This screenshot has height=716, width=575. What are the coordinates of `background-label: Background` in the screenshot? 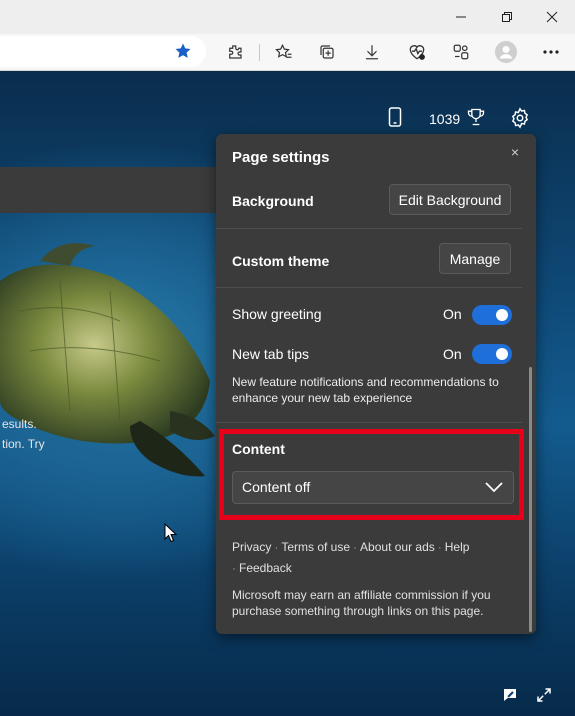 It's located at (273, 201).